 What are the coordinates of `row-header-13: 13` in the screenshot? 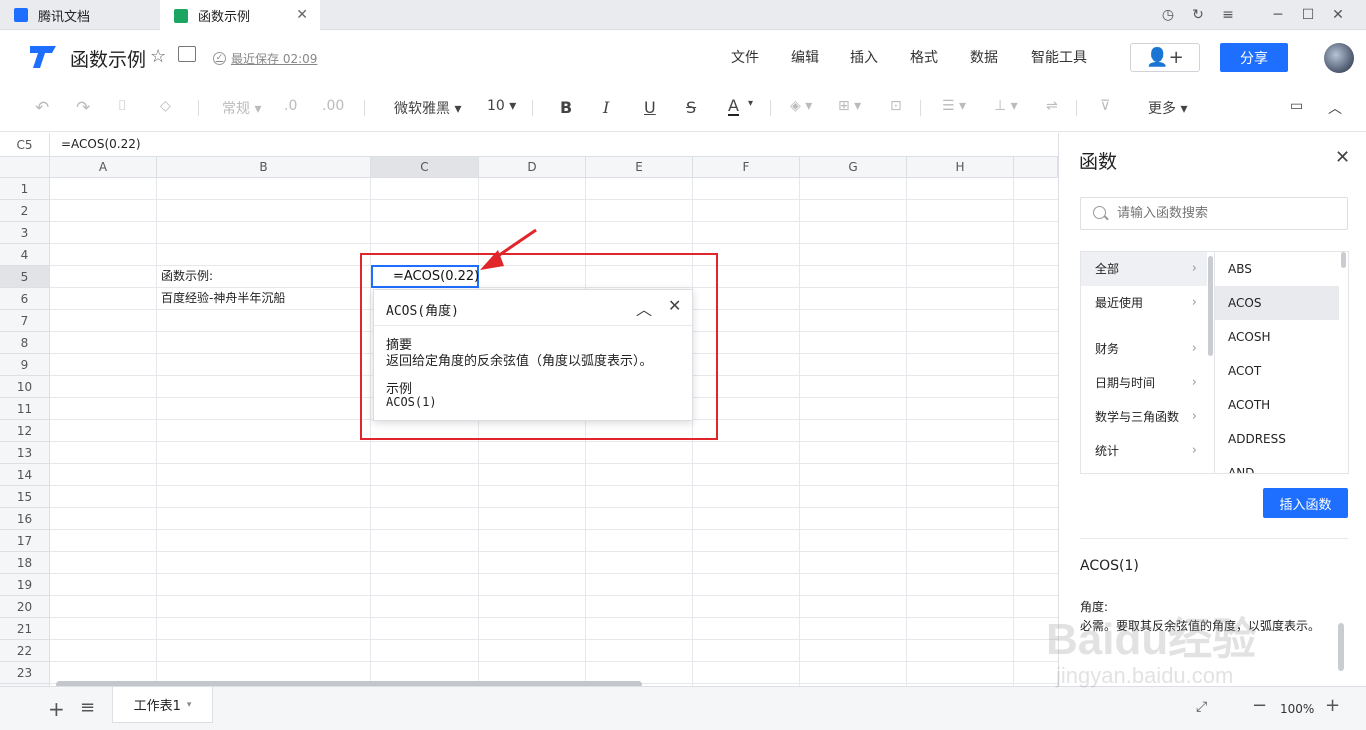 It's located at (25, 453).